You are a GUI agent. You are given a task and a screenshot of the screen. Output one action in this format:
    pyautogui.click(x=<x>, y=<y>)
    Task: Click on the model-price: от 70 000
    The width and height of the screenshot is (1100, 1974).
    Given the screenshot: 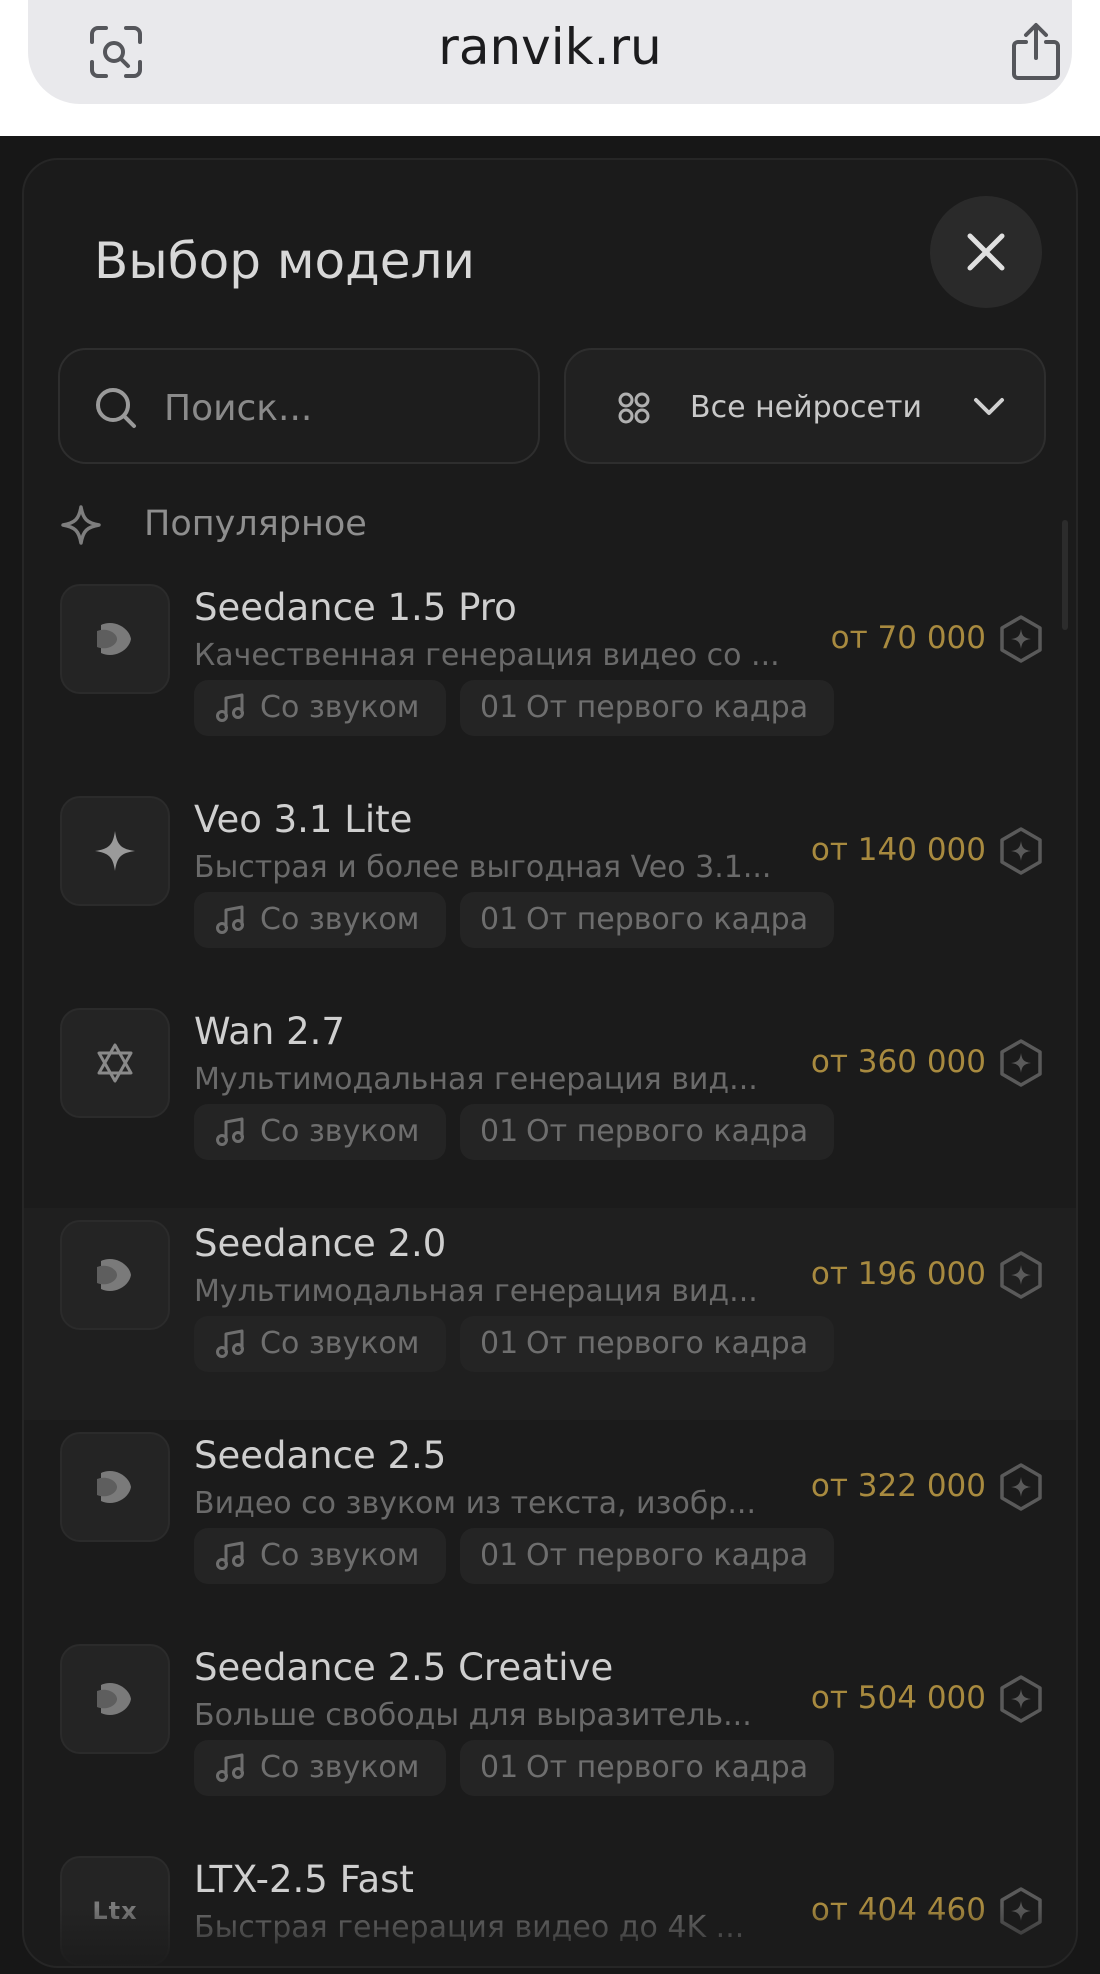 What is the action you would take?
    pyautogui.click(x=908, y=638)
    